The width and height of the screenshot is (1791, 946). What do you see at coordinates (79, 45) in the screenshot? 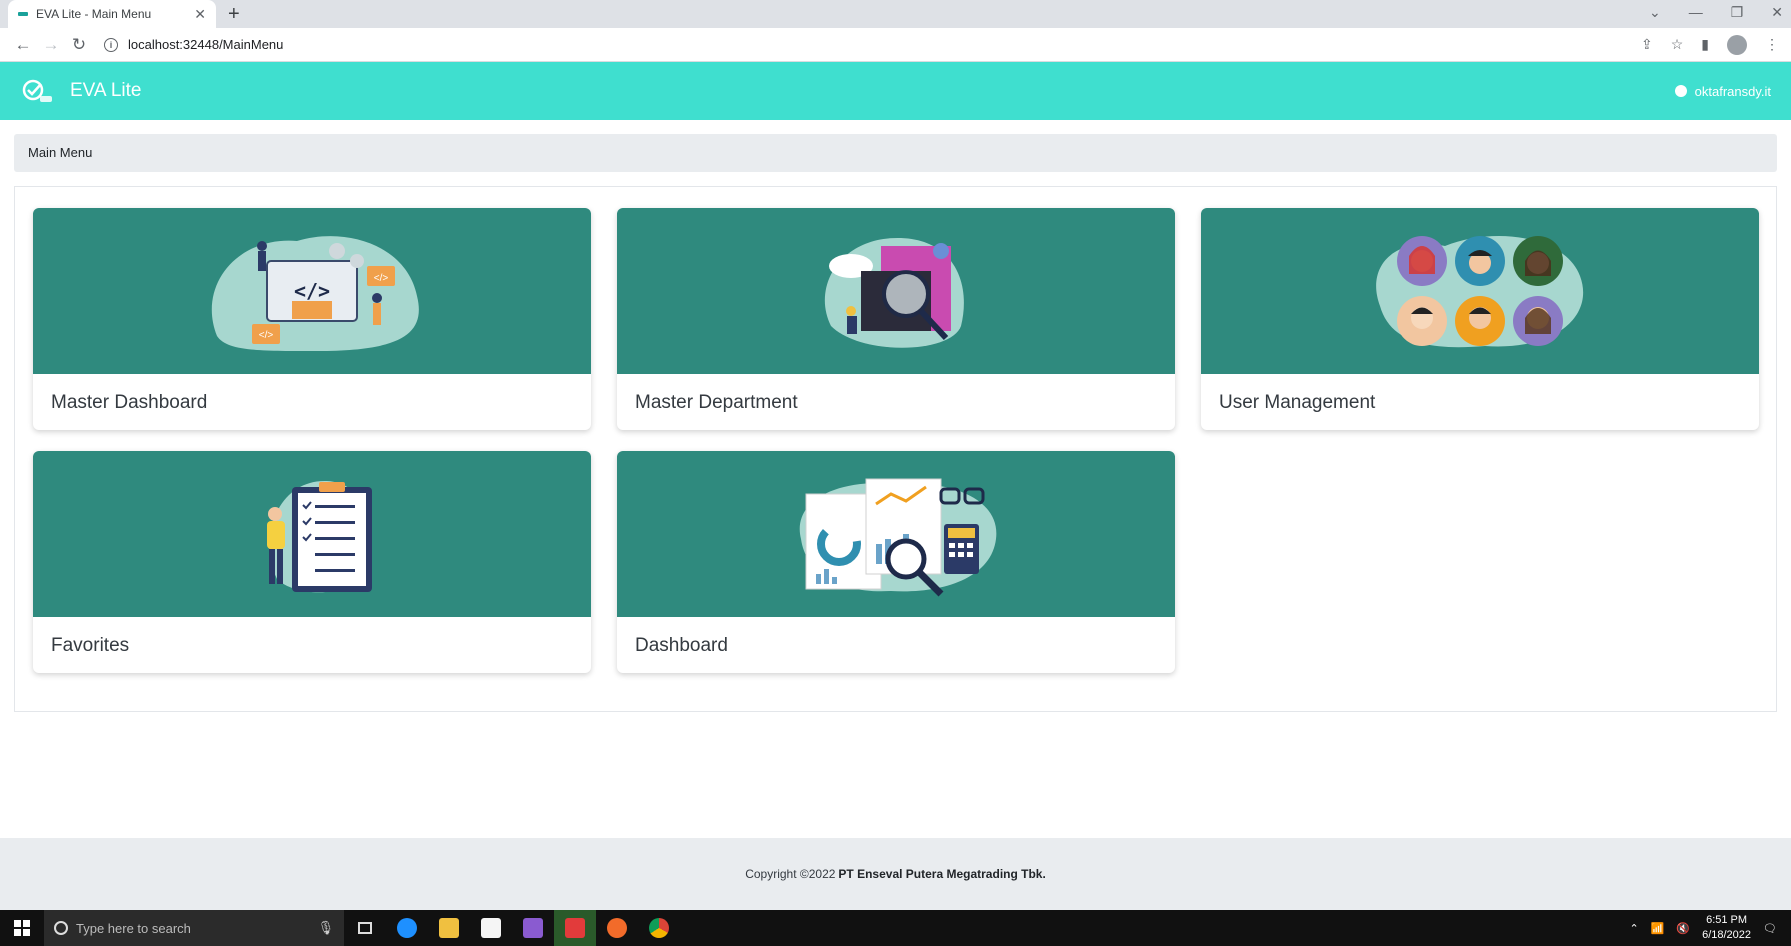
I see `reload-icon: ↻` at bounding box center [79, 45].